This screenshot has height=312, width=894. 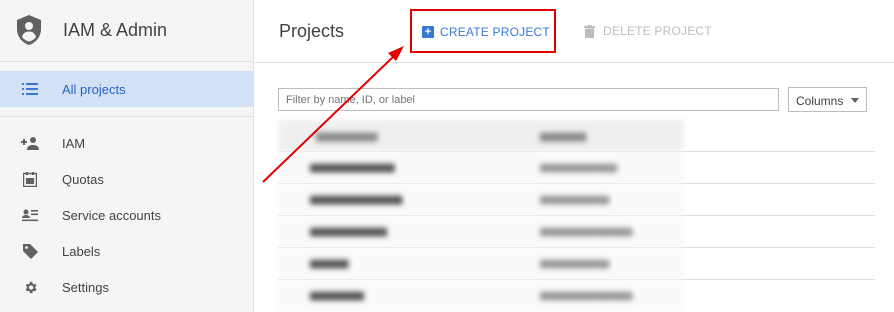 I want to click on table-row: ▆▆▆▆▆▆▆ ▆▆▆▆▆▆▆▆▆▆▆▆, so click(x=480, y=296).